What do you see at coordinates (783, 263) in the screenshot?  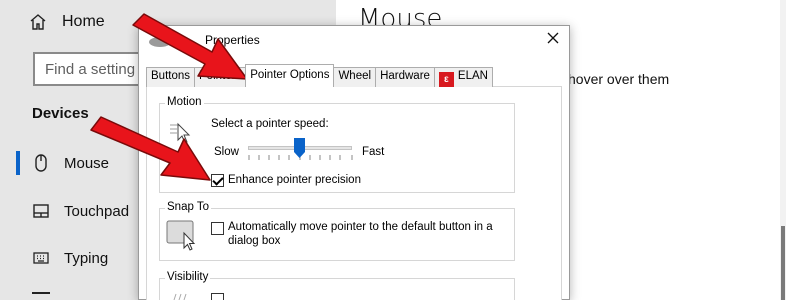 I see `scrollbar-thumb` at bounding box center [783, 263].